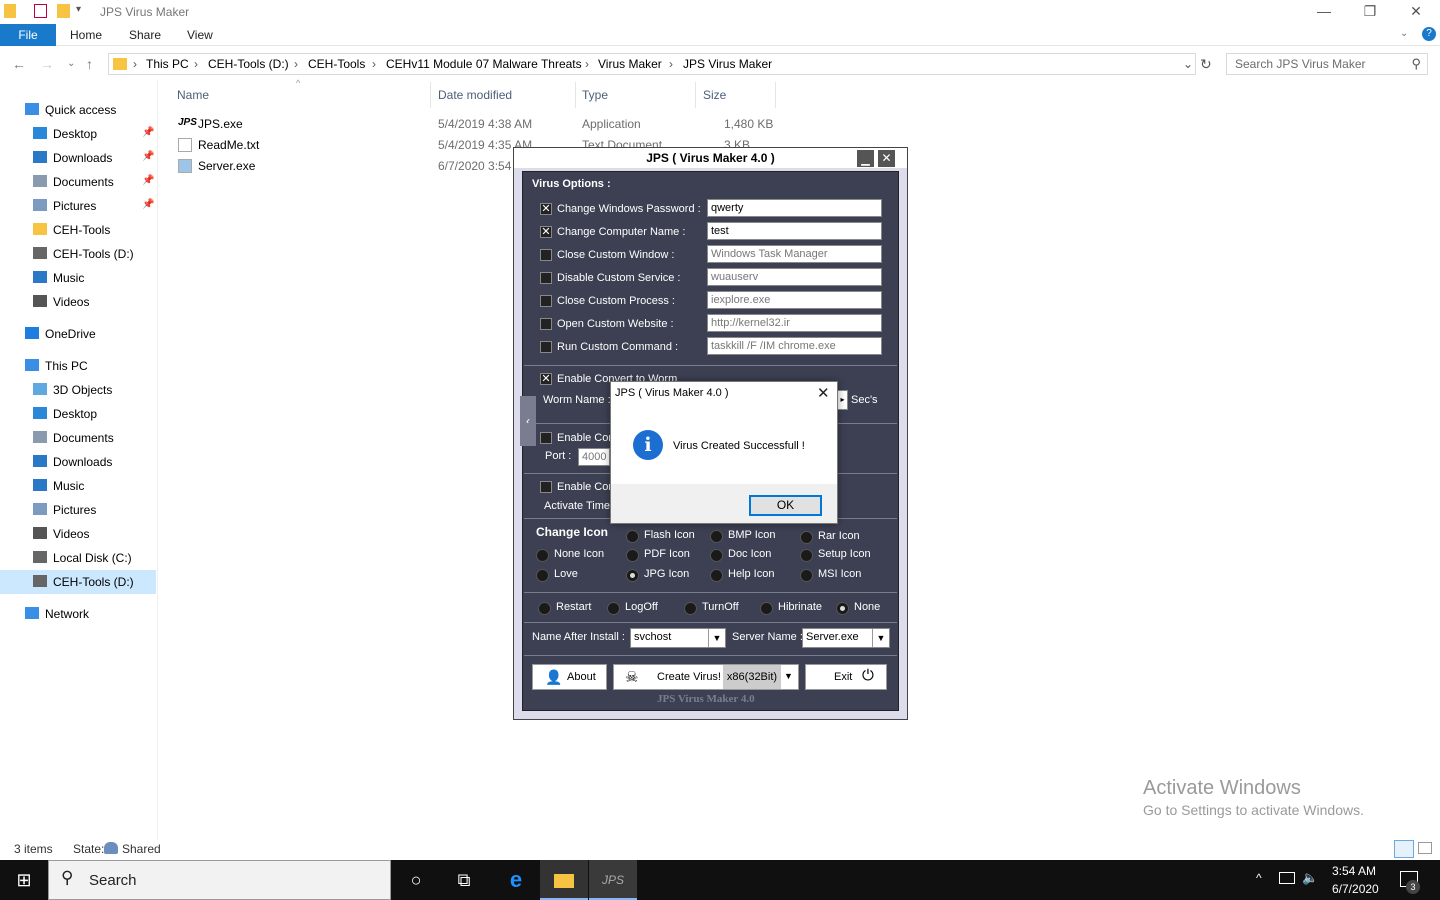  What do you see at coordinates (886, 158) in the screenshot?
I see `jps-close-icon: ✕` at bounding box center [886, 158].